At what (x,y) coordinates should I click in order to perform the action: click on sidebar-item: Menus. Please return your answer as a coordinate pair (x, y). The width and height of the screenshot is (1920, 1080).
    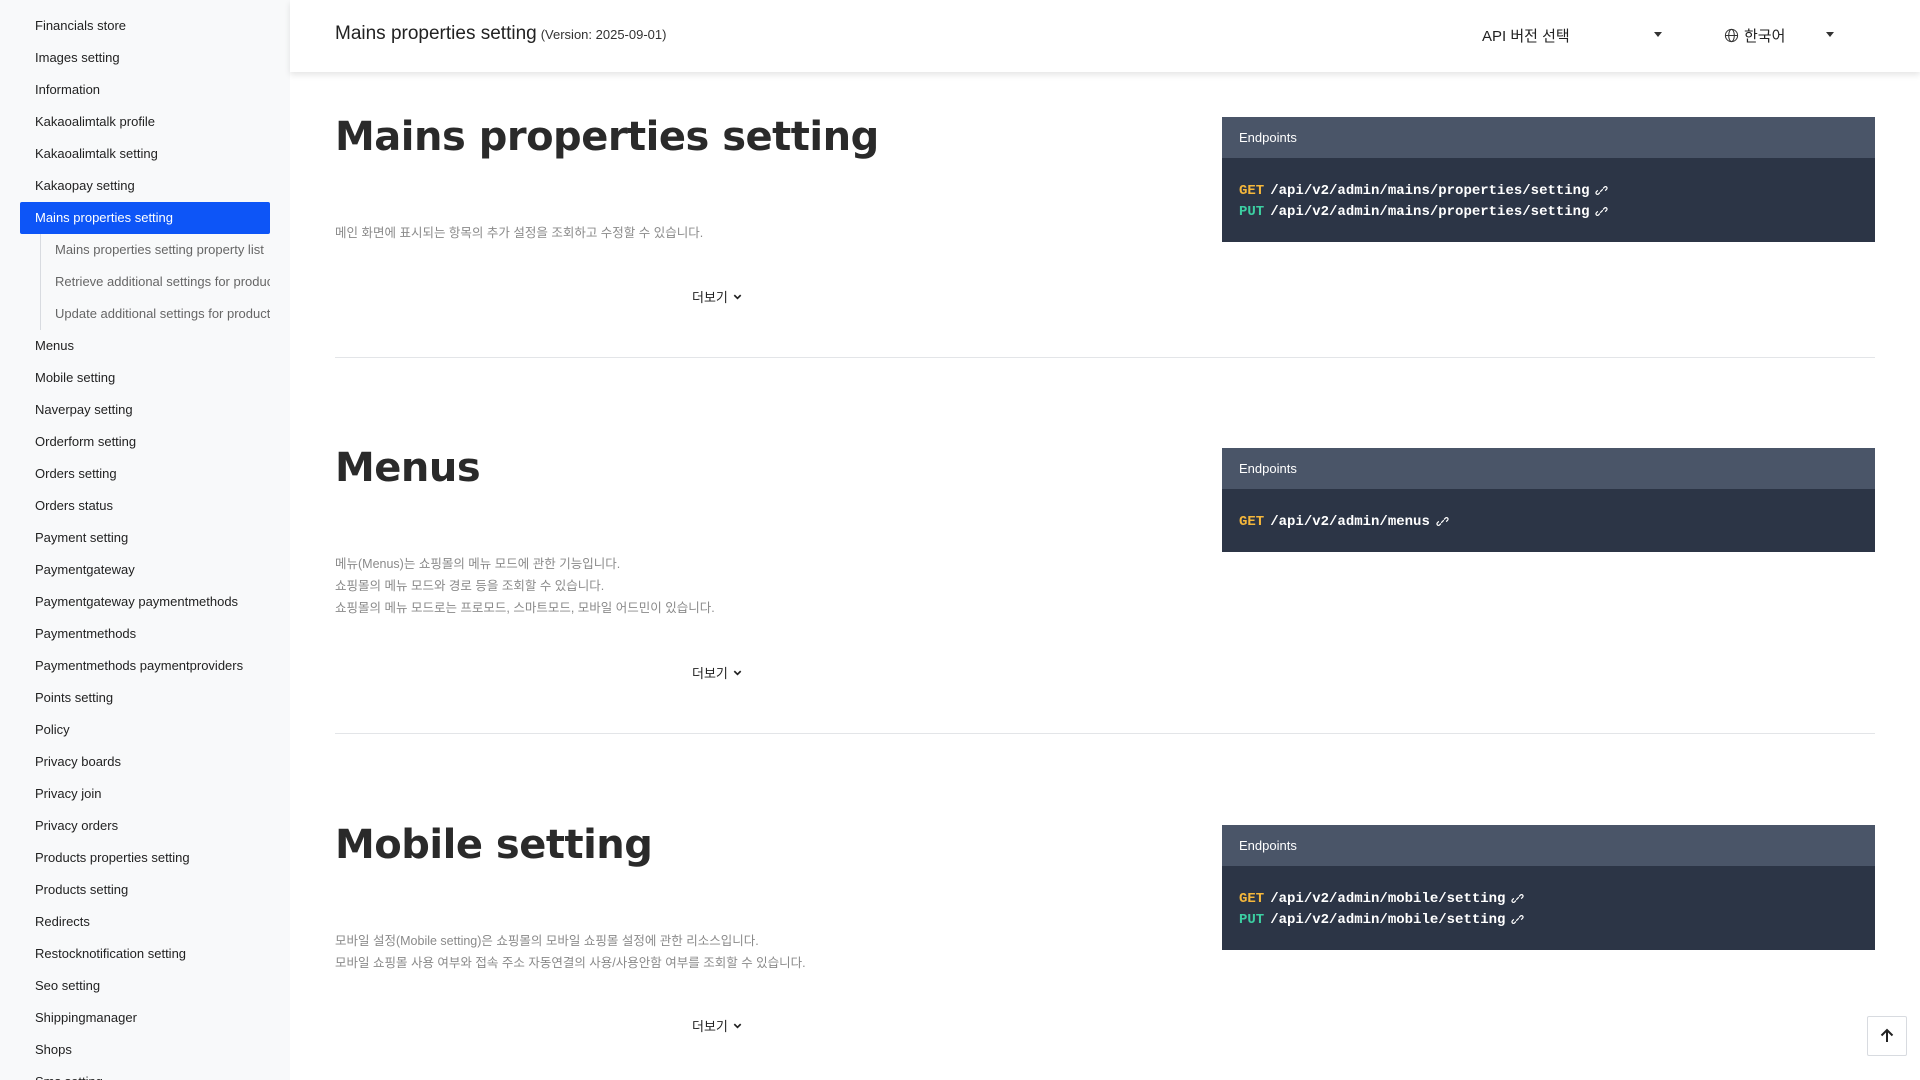
    Looking at the image, I should click on (145, 346).